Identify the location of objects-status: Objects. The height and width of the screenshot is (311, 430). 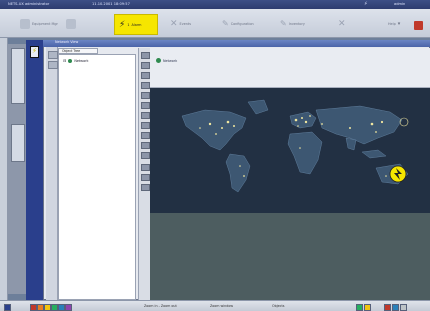
(278, 306).